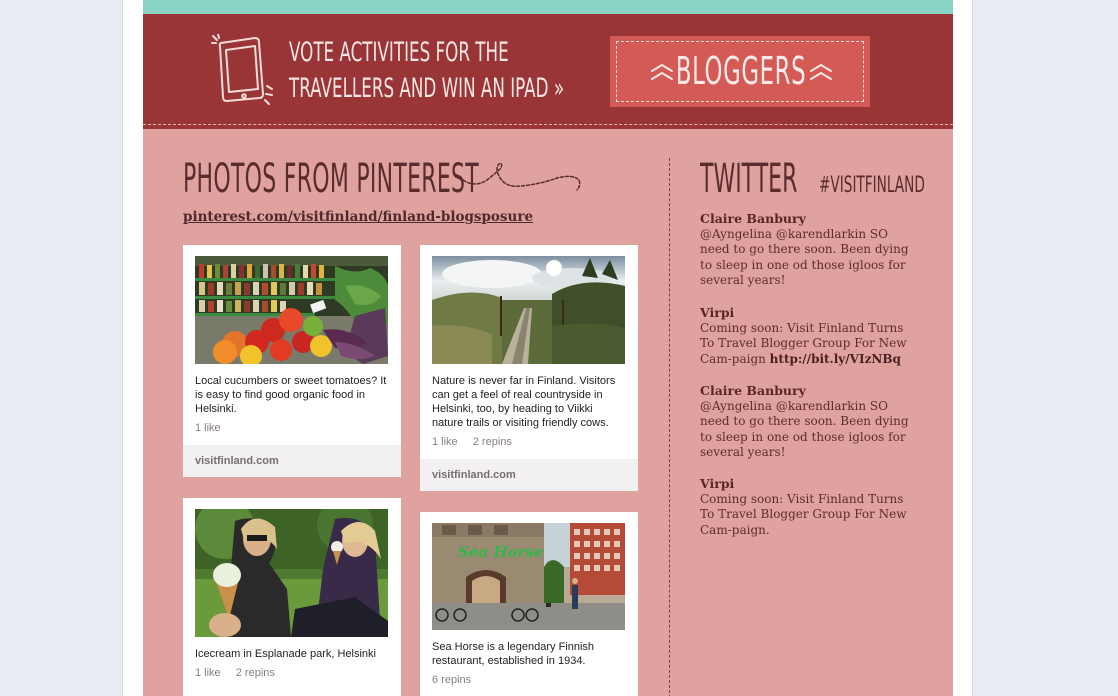  I want to click on pin-repins: 6 repins, so click(452, 680).